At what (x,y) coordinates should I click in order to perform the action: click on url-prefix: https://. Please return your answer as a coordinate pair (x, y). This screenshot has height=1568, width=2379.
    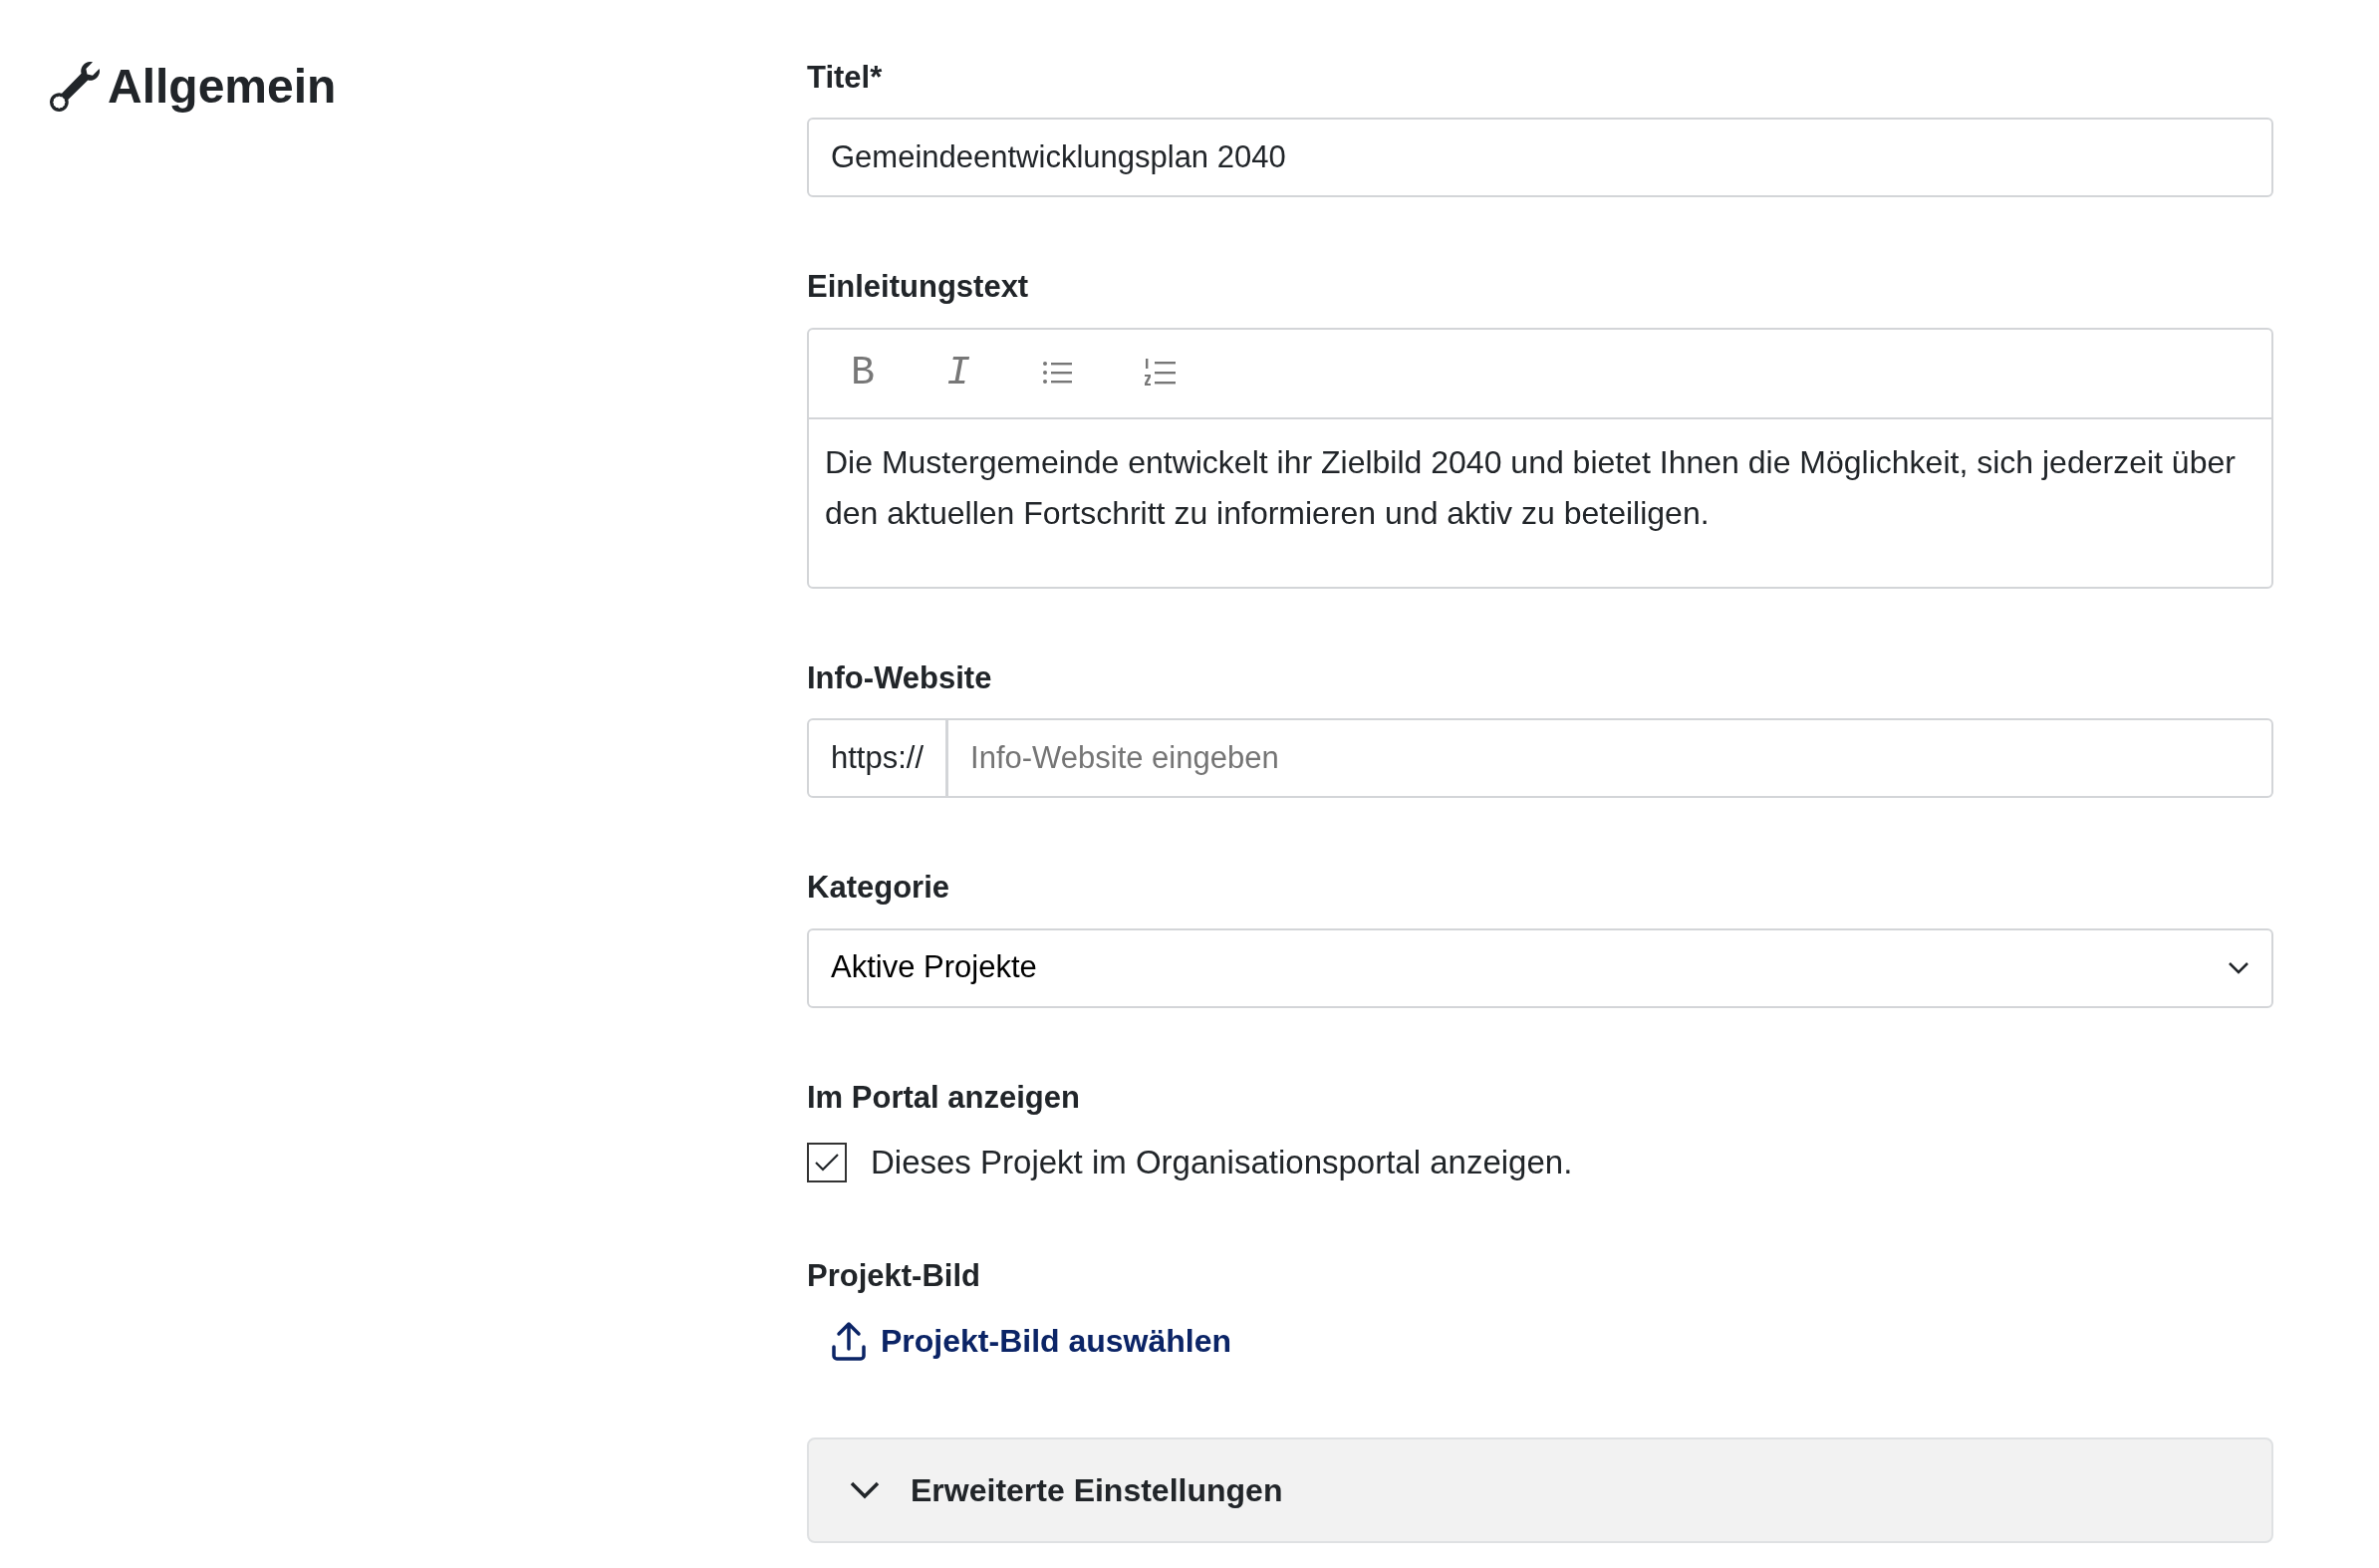
    Looking at the image, I should click on (877, 758).